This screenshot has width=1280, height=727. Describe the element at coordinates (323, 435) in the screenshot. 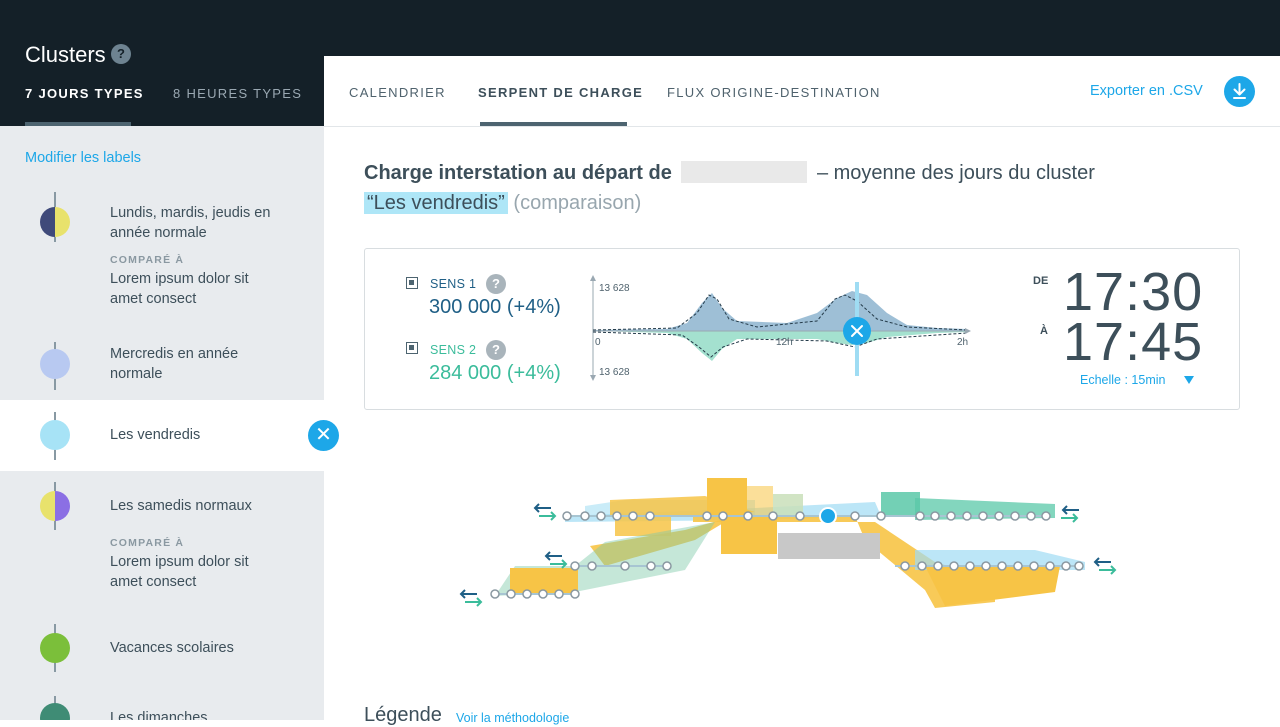

I see `remove-cluster-button: ✕` at that location.